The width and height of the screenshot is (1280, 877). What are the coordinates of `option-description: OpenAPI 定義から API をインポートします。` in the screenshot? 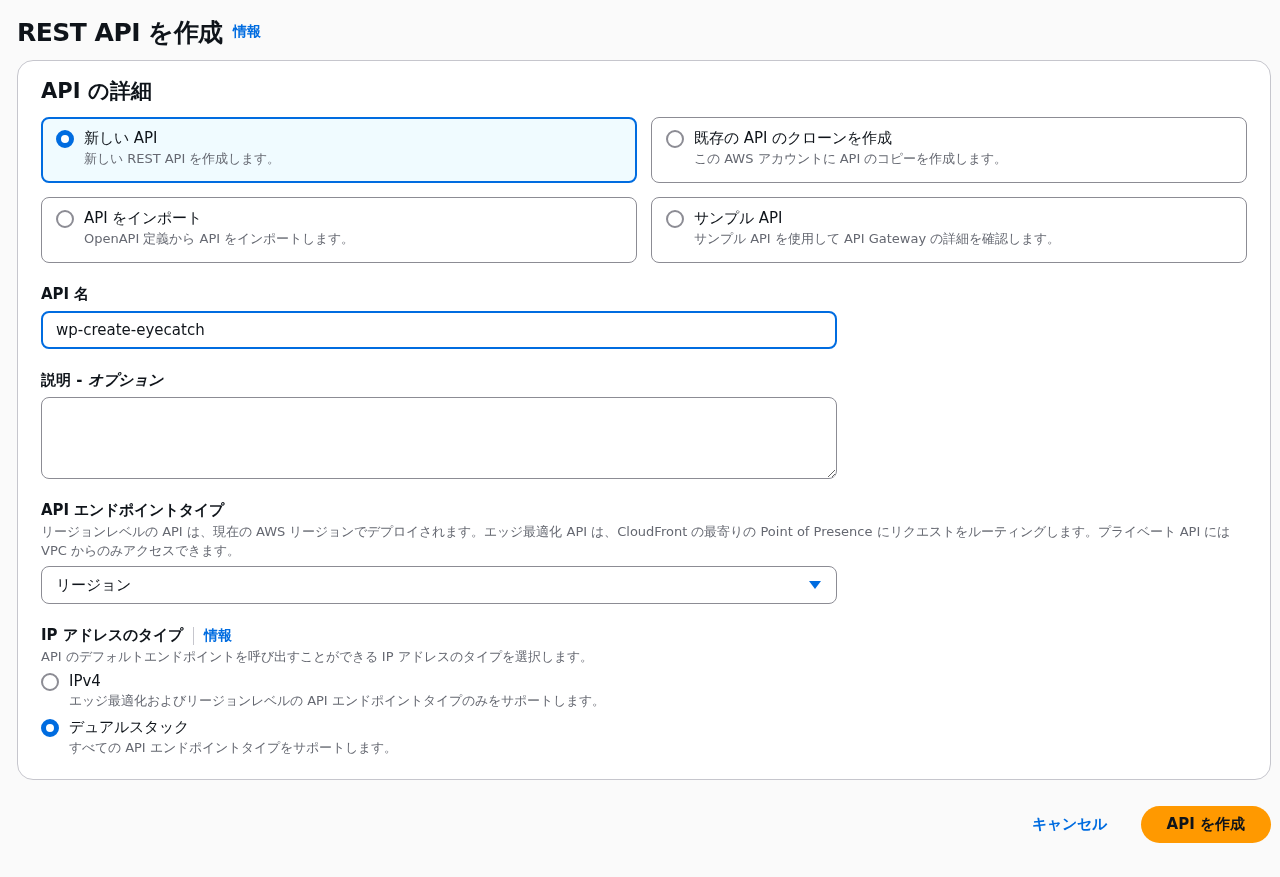 It's located at (219, 239).